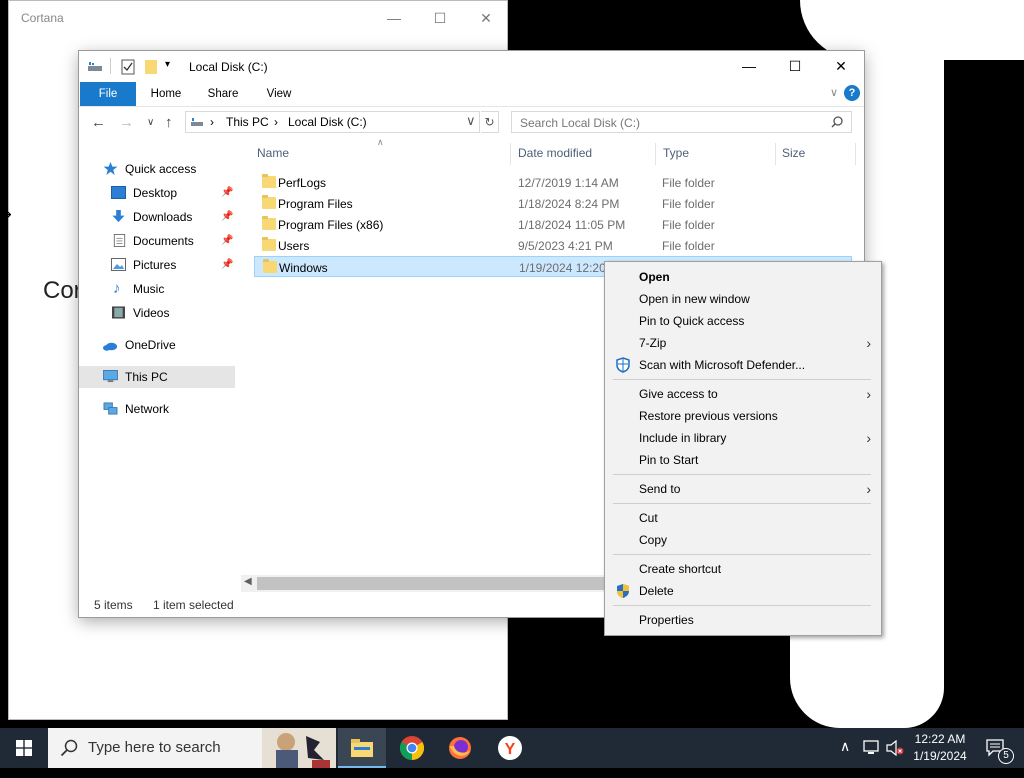 The image size is (1024, 778). I want to click on minimize-button: —, so click(749, 66).